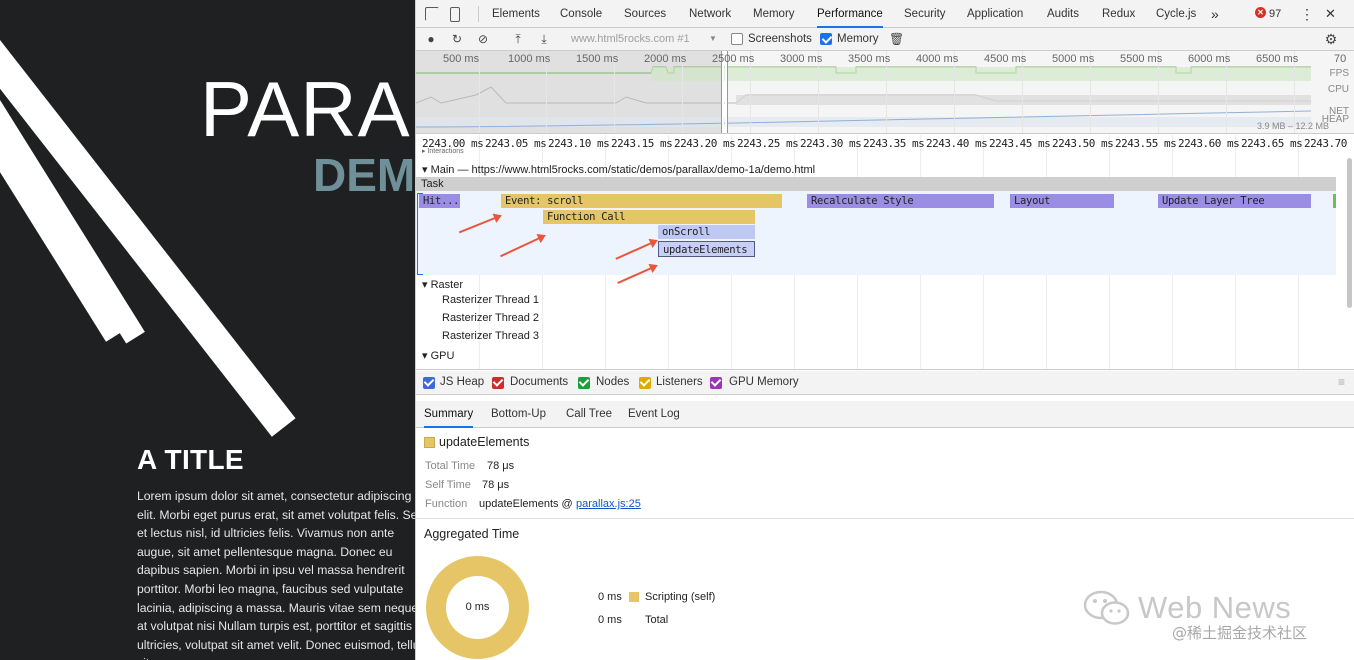  What do you see at coordinates (307, 109) in the screenshot?
I see `hero-title: PARAL` at bounding box center [307, 109].